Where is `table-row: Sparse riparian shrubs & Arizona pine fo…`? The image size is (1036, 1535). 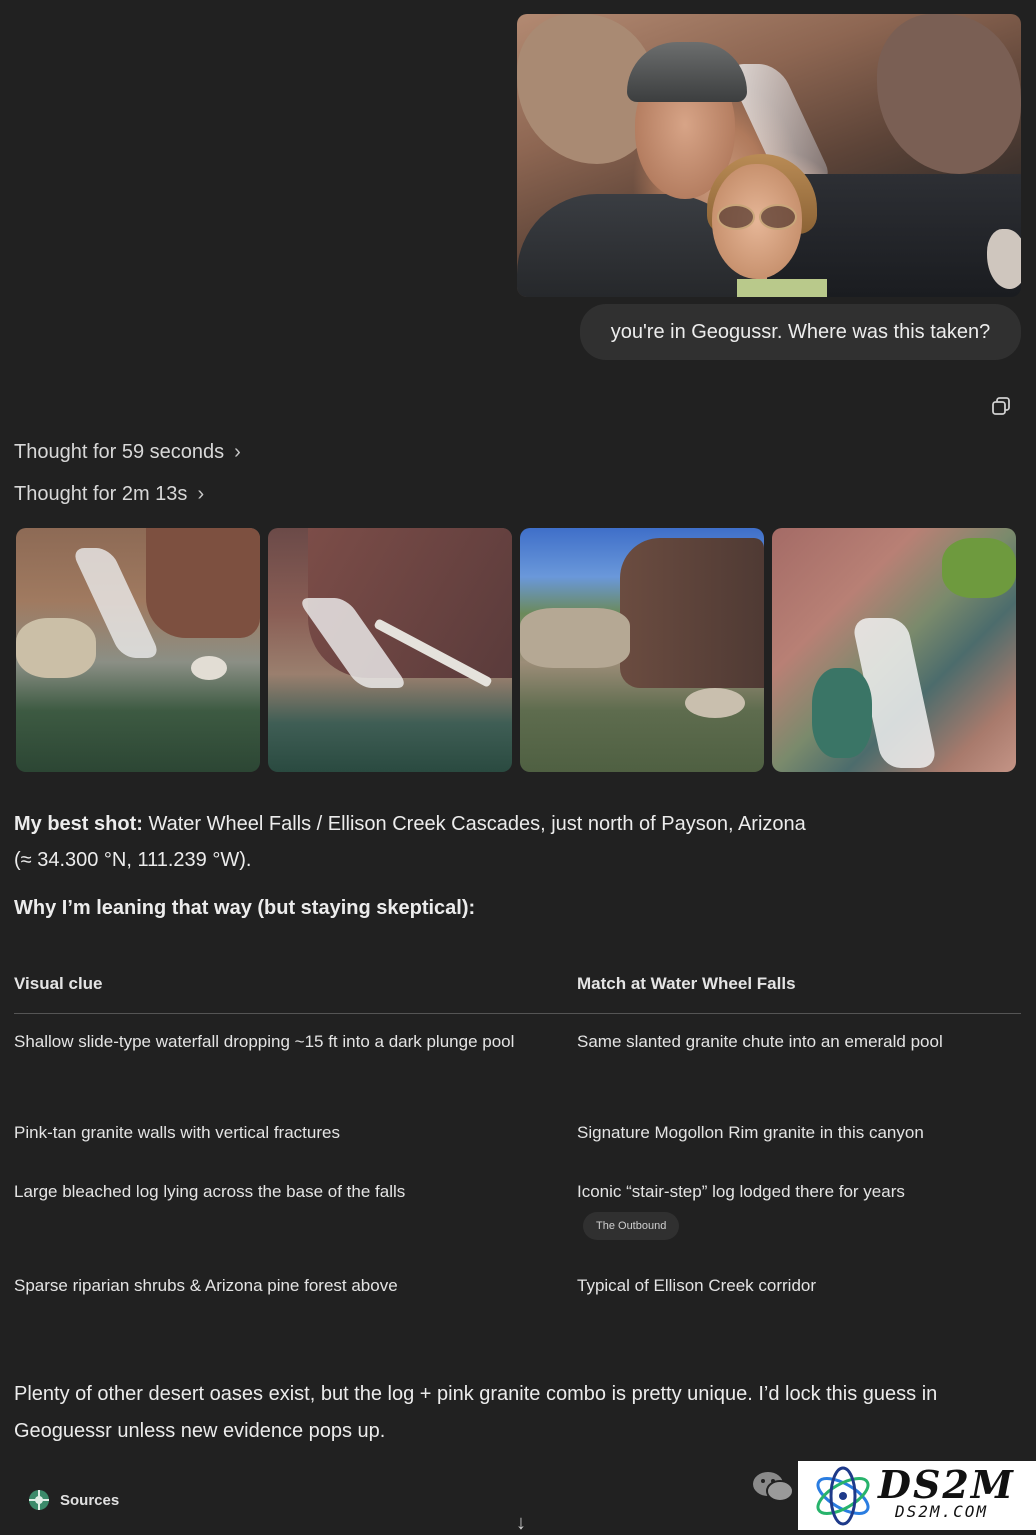 table-row: Sparse riparian shrubs & Arizona pine fo… is located at coordinates (517, 1286).